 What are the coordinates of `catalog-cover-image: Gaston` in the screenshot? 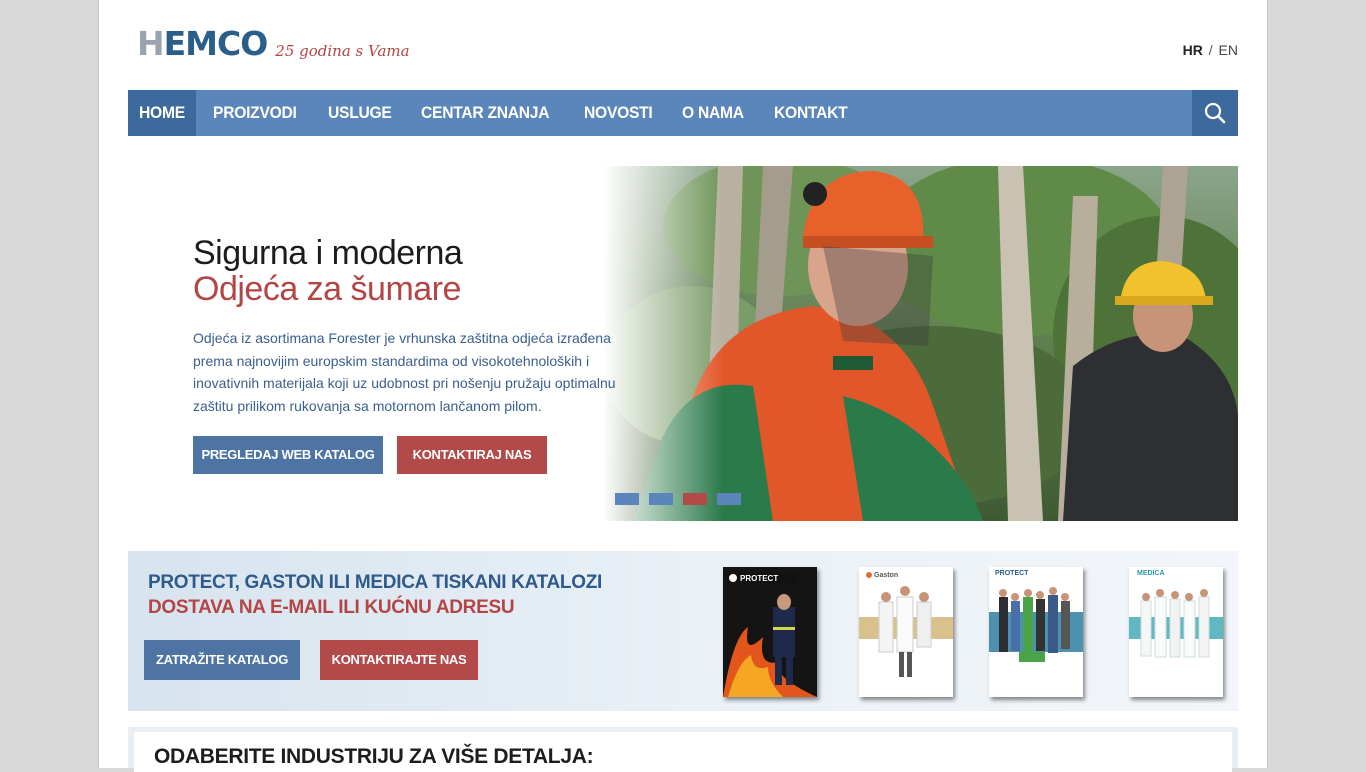 It's located at (906, 632).